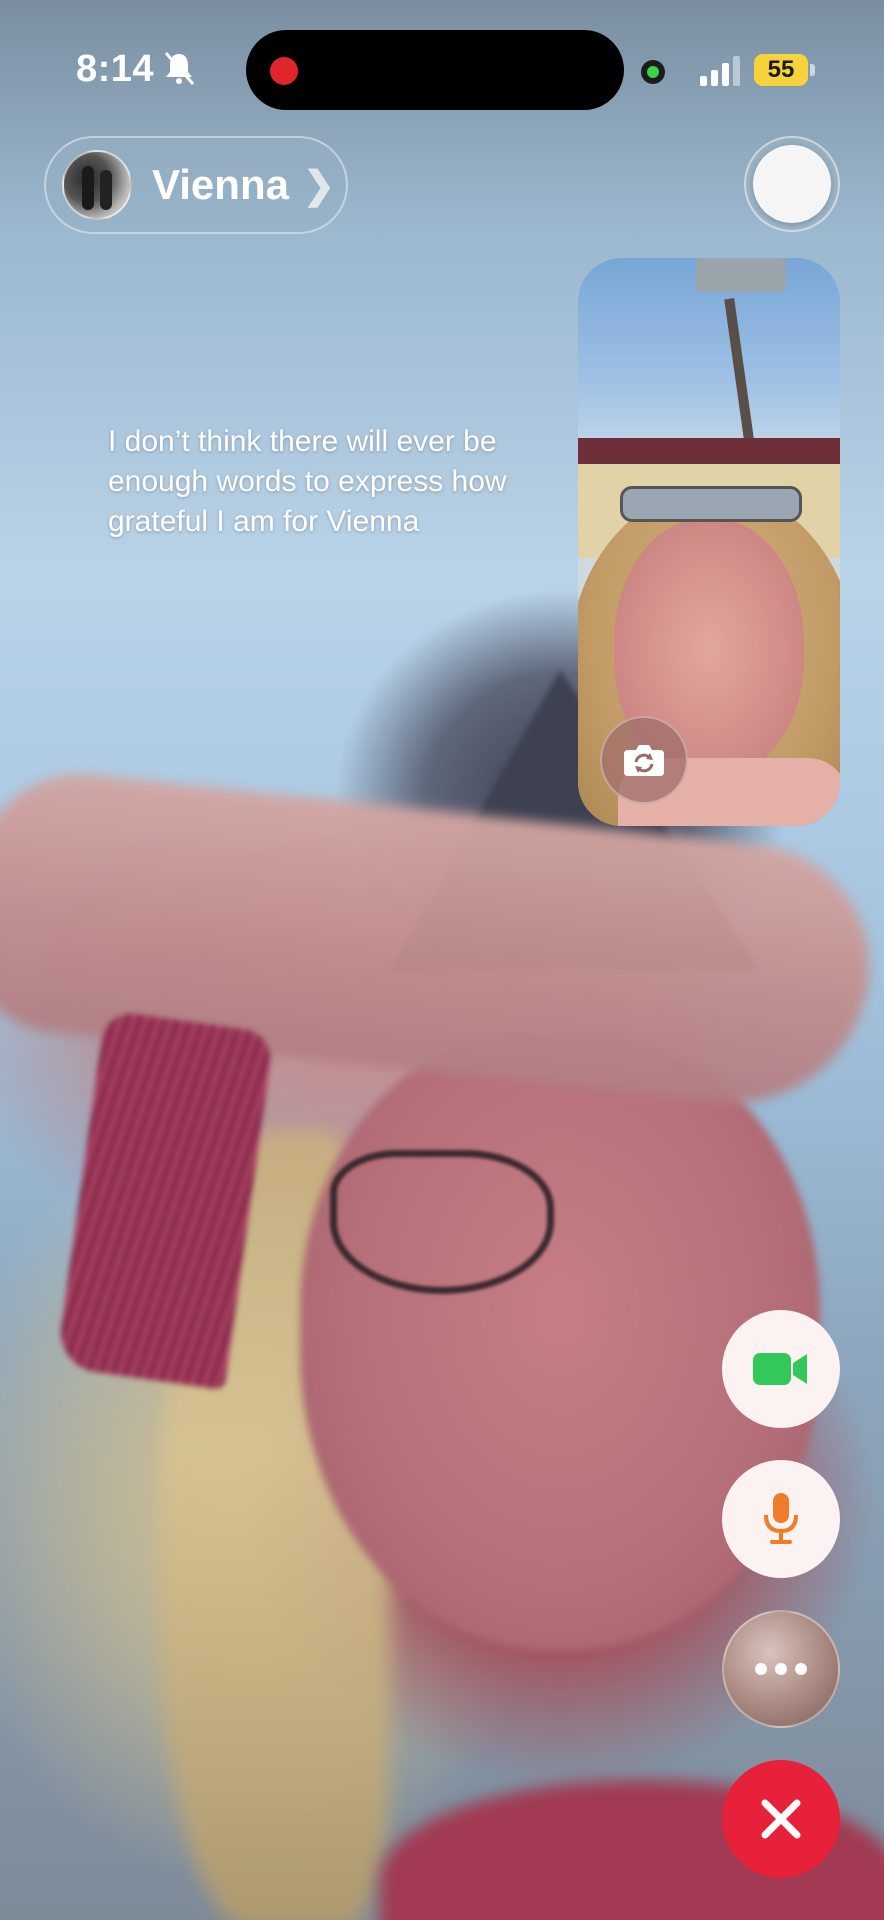  Describe the element at coordinates (792, 184) in the screenshot. I see `effects-button` at that location.